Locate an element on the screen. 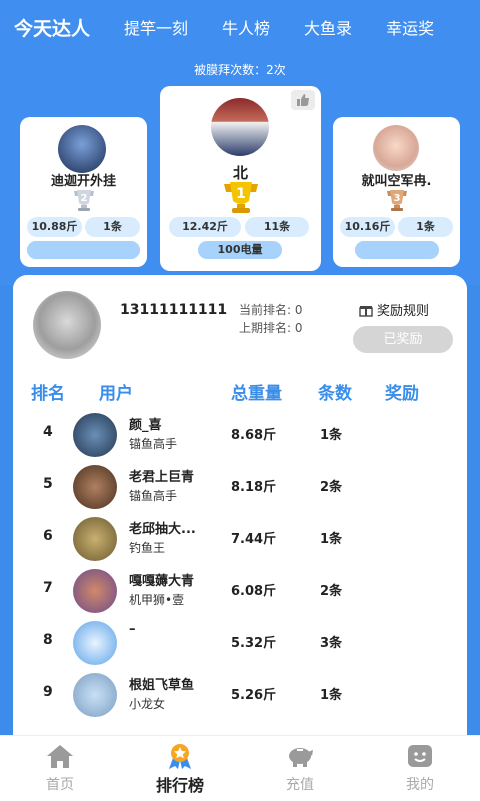 The image size is (480, 801). tab-bar: 今天达人 提竿一刻 牛人榜 大鱼录 幸运奖 is located at coordinates (240, 27).